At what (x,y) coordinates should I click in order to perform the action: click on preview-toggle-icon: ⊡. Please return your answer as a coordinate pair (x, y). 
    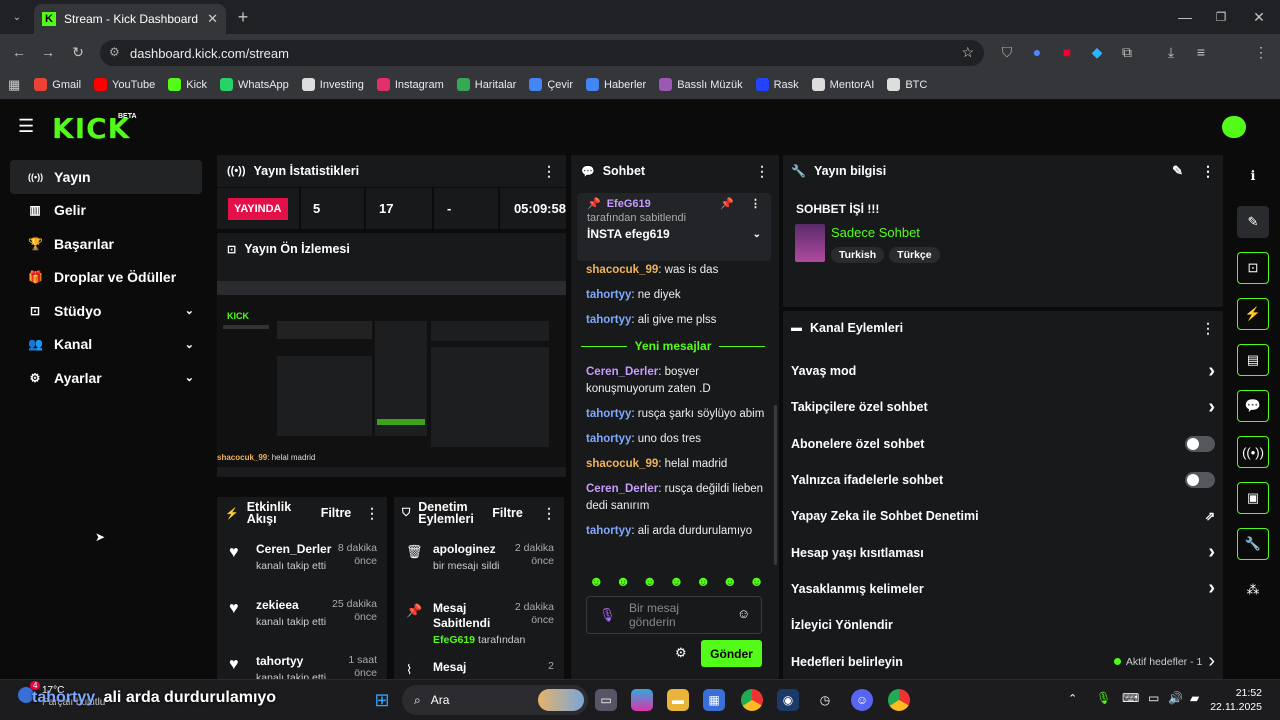
    Looking at the image, I should click on (1253, 268).